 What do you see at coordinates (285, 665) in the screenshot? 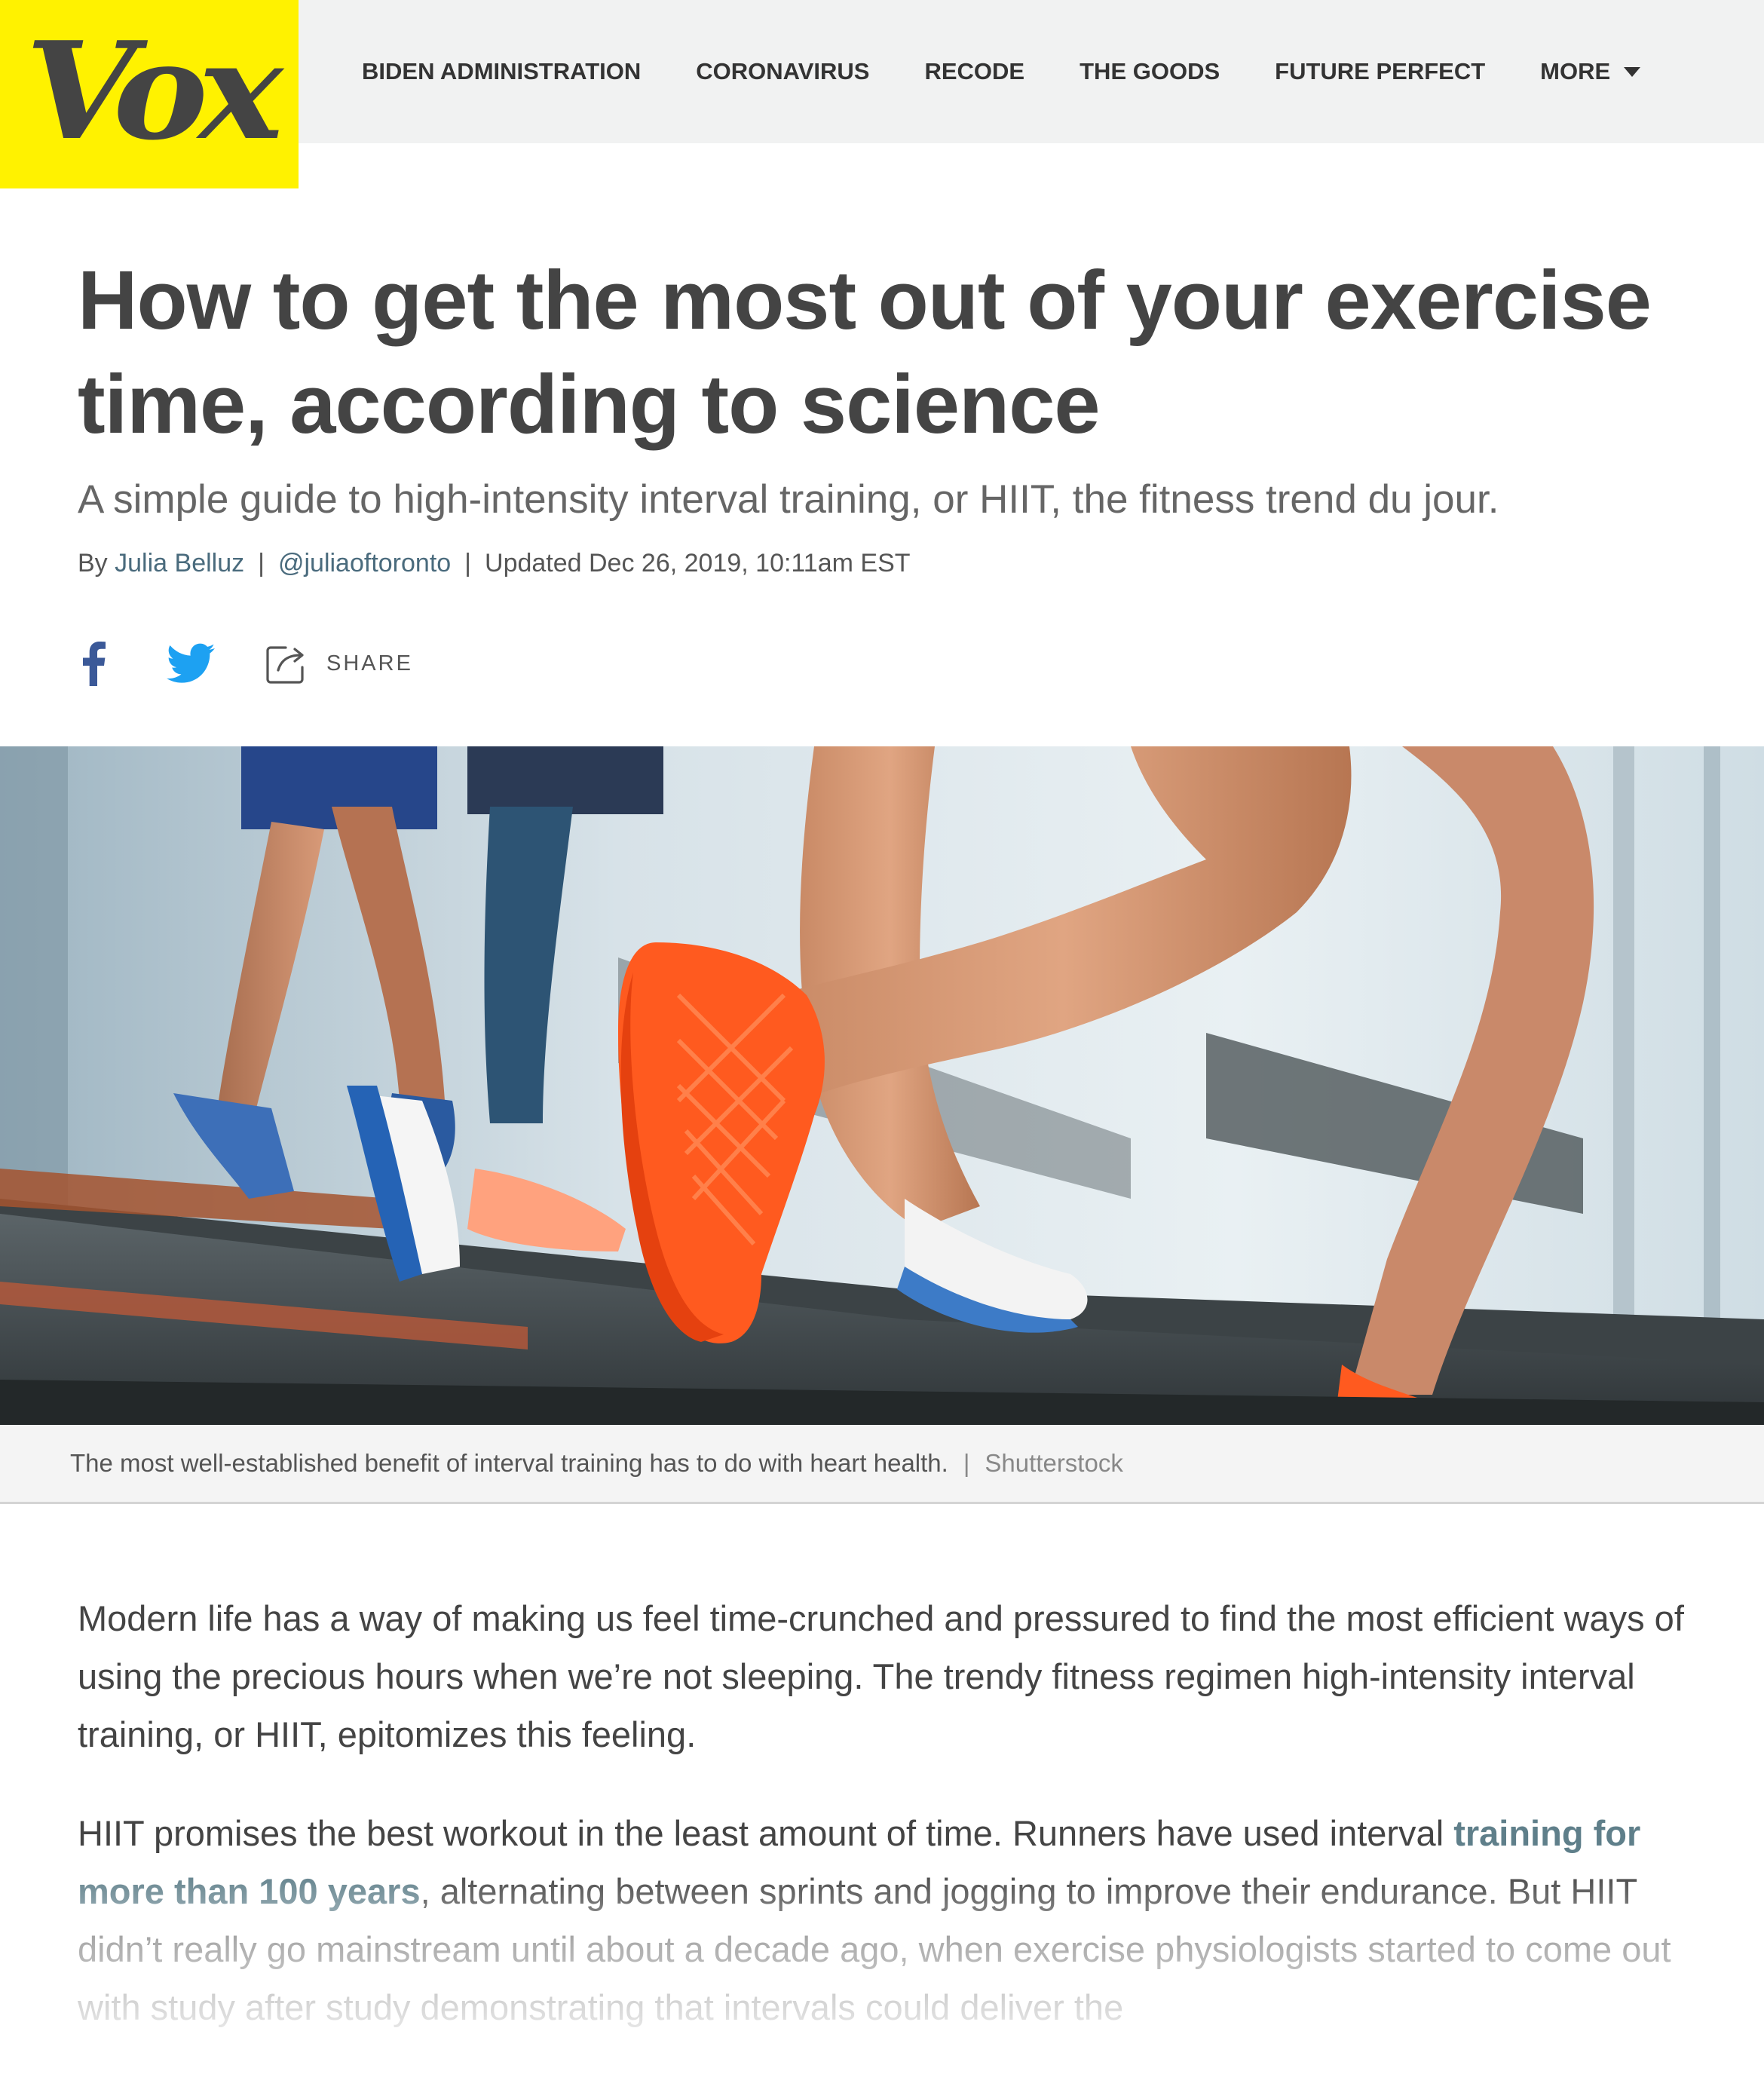
I see `share-icon` at bounding box center [285, 665].